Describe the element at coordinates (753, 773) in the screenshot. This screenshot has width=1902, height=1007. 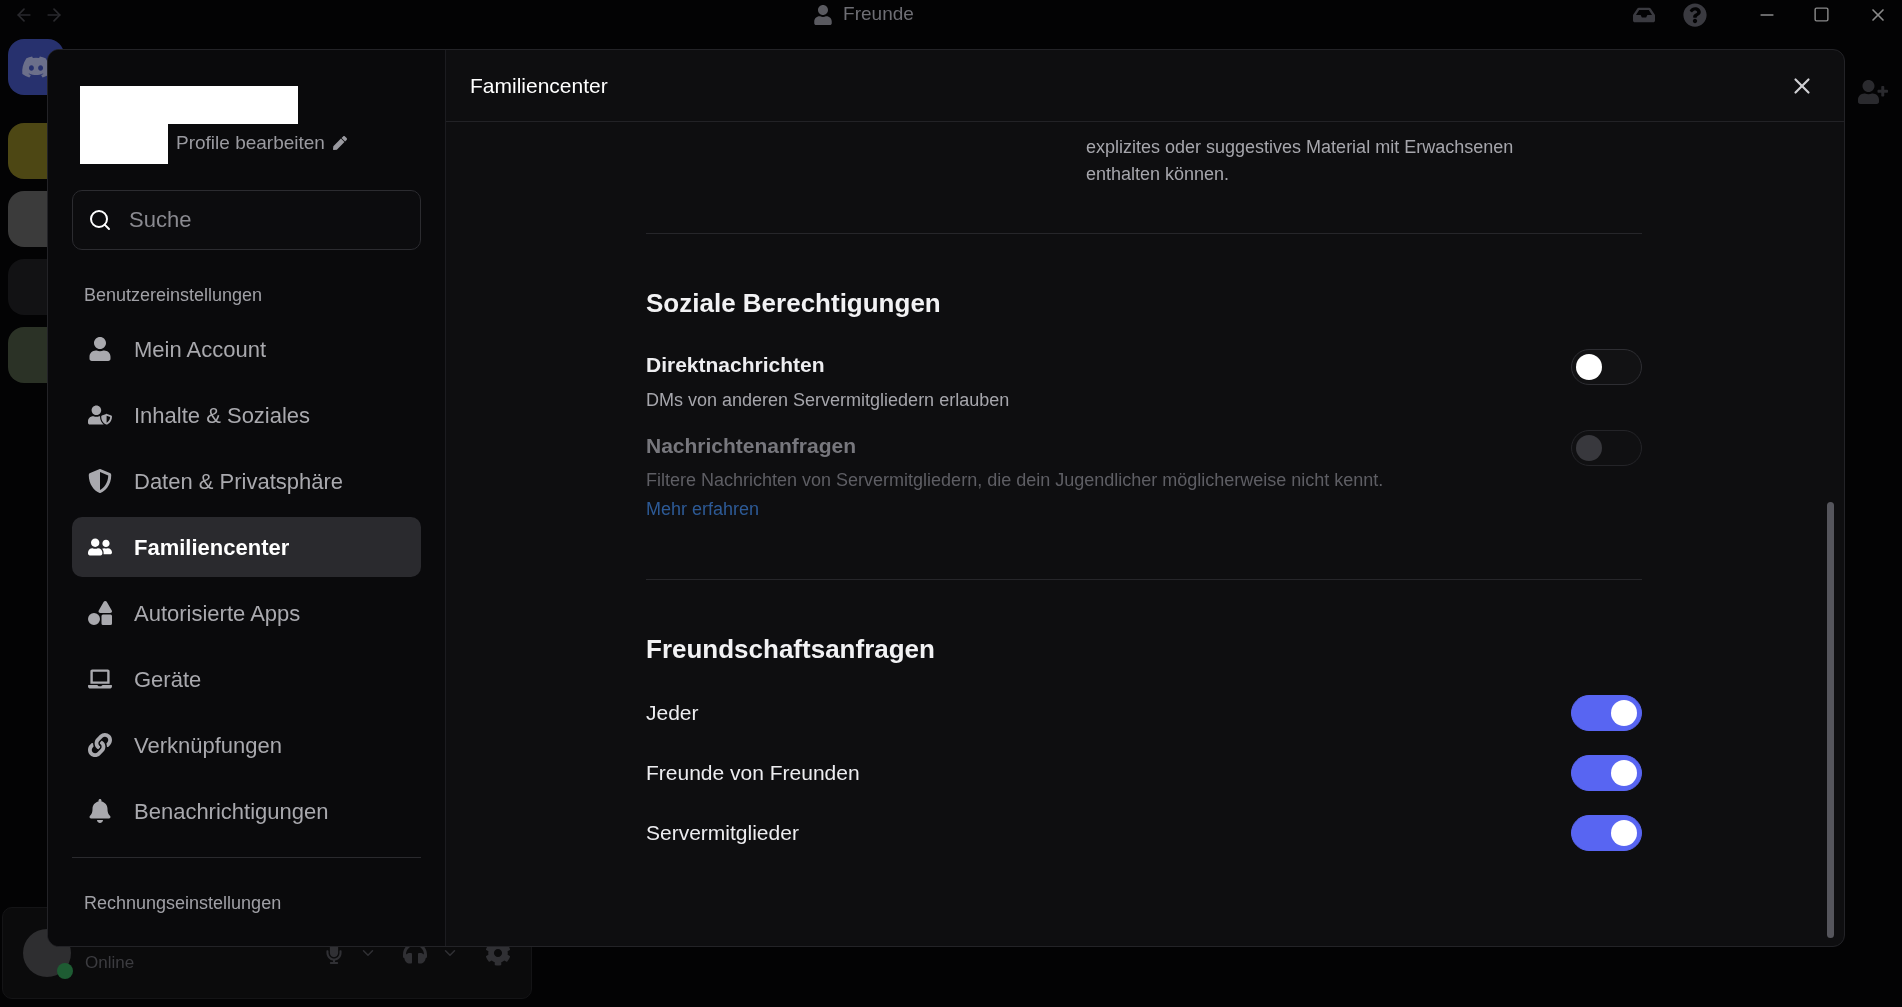
I see `setting-label: Freunde von Freunden` at that location.